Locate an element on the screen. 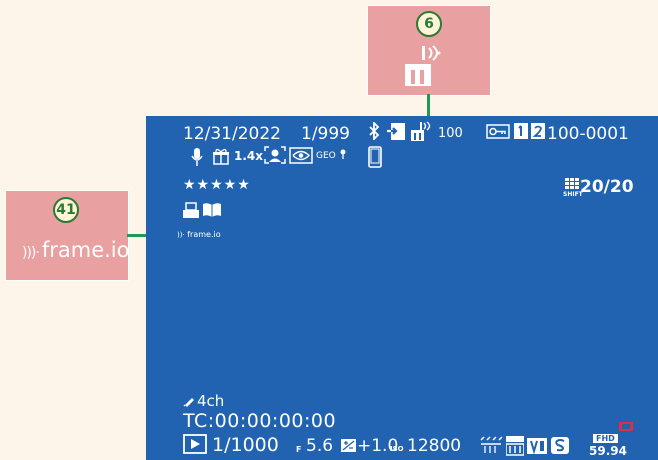 The image size is (658, 460). aperture-prefix: F is located at coordinates (299, 449).